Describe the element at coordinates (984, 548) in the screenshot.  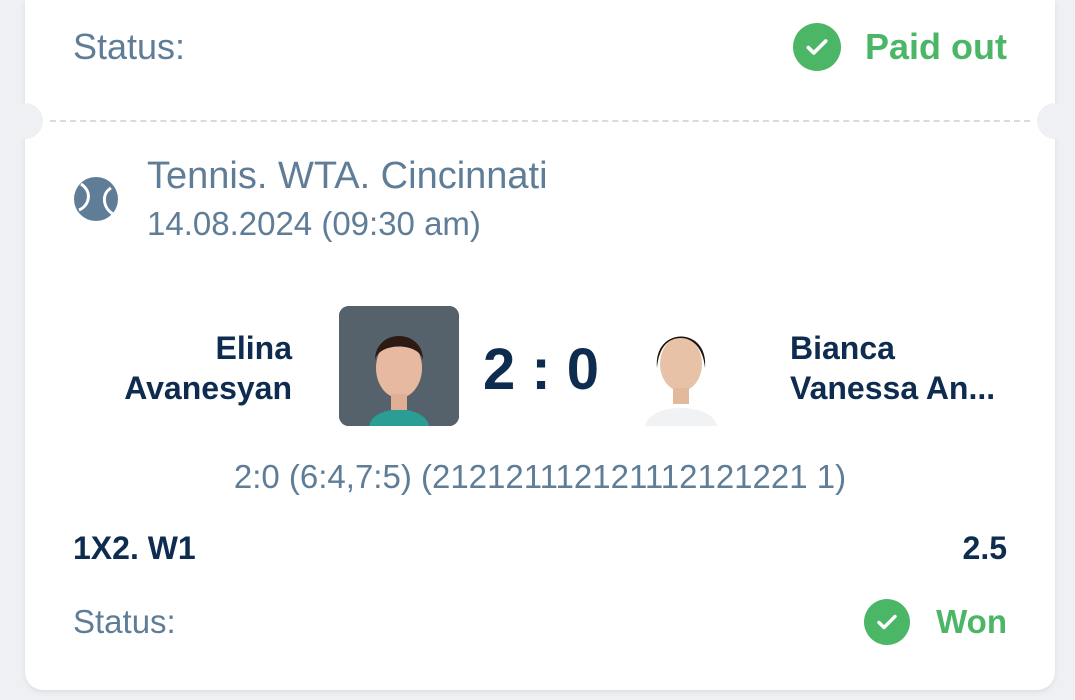
I see `bet-odds: 2.5` at that location.